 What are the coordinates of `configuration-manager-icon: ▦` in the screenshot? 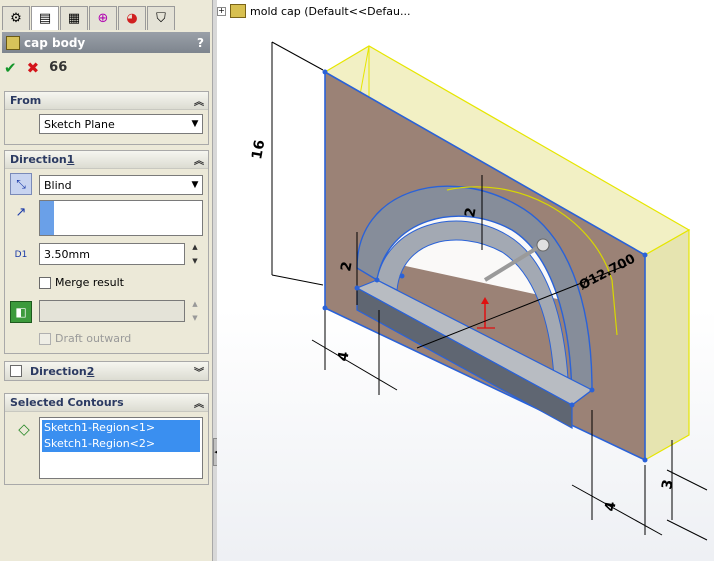 It's located at (74, 18).